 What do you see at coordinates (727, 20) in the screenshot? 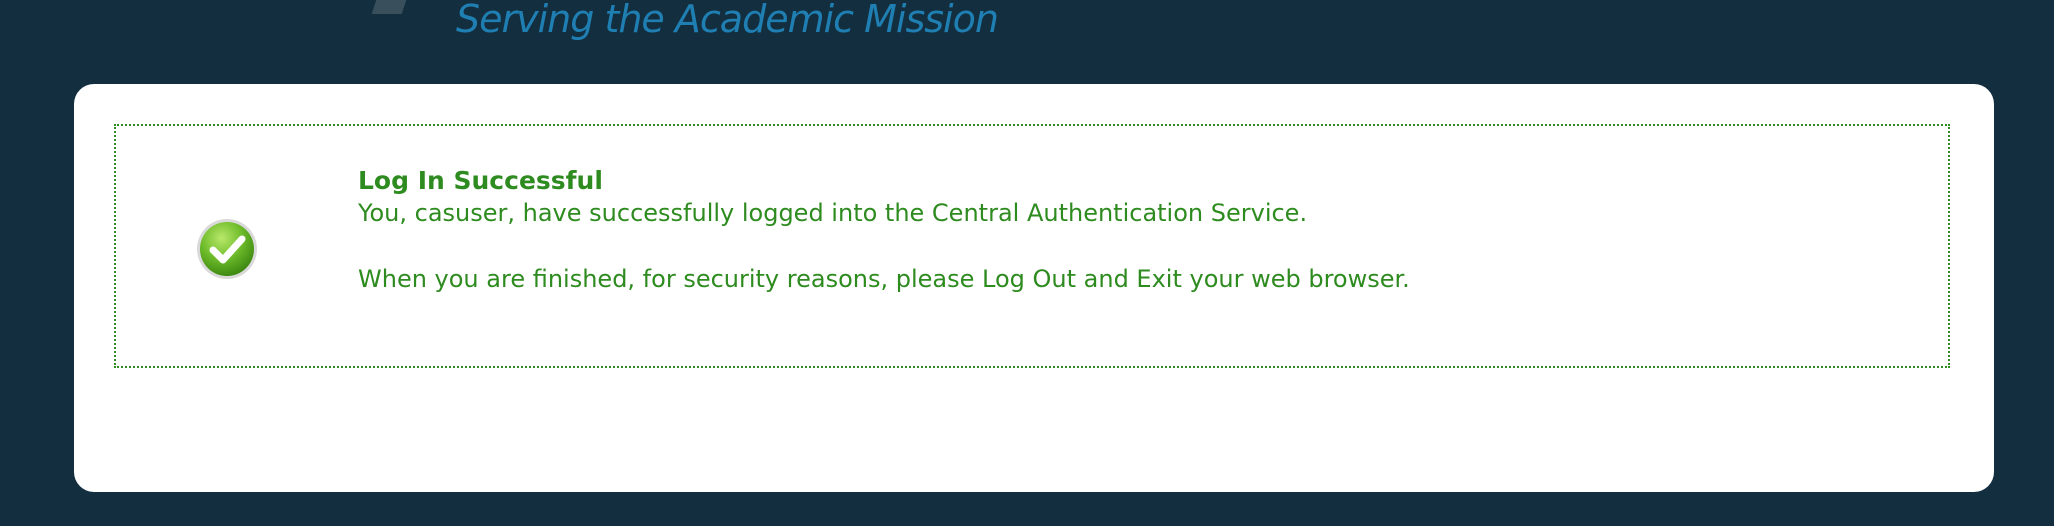
I see `header-tagline: Serving the Academic Mission` at bounding box center [727, 20].